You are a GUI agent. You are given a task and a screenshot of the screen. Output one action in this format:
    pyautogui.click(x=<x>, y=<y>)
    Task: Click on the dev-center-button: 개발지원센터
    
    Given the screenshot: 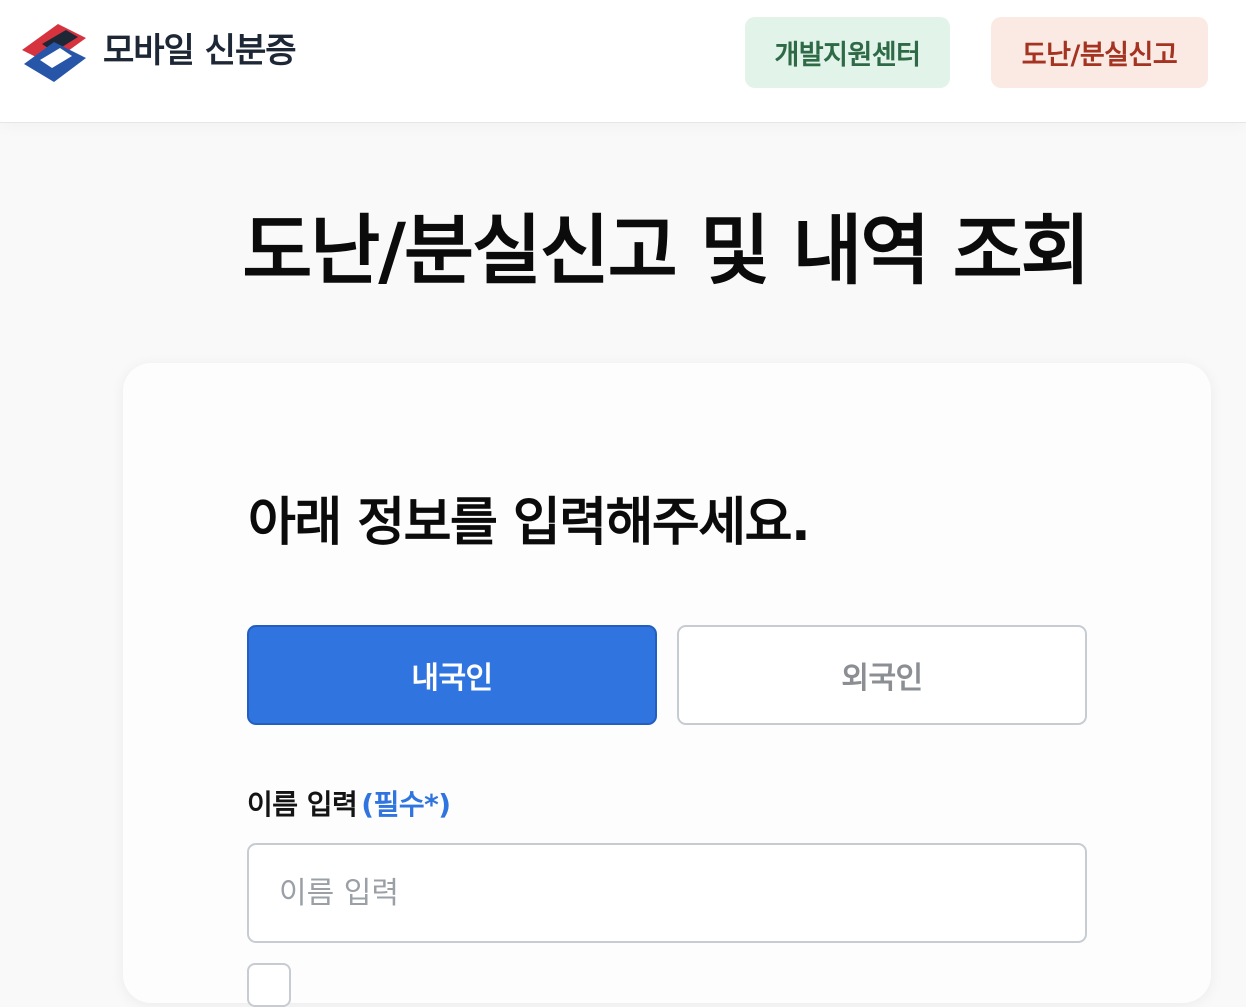 What is the action you would take?
    pyautogui.click(x=847, y=52)
    